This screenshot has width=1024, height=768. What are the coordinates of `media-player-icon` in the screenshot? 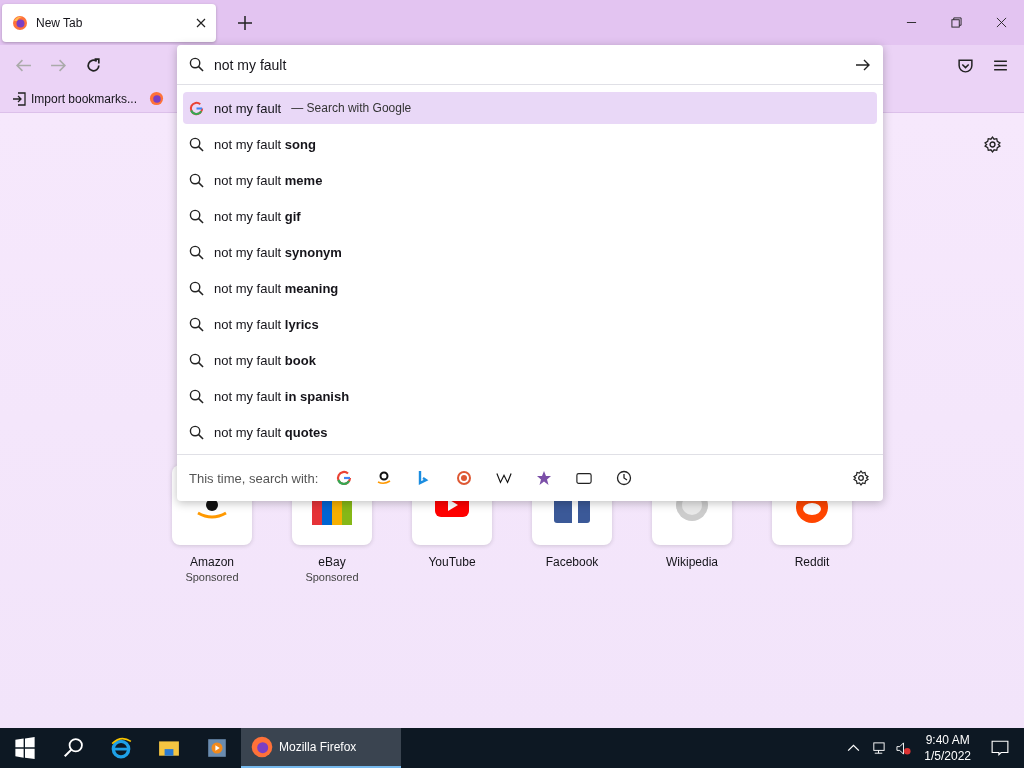 It's located at (217, 748).